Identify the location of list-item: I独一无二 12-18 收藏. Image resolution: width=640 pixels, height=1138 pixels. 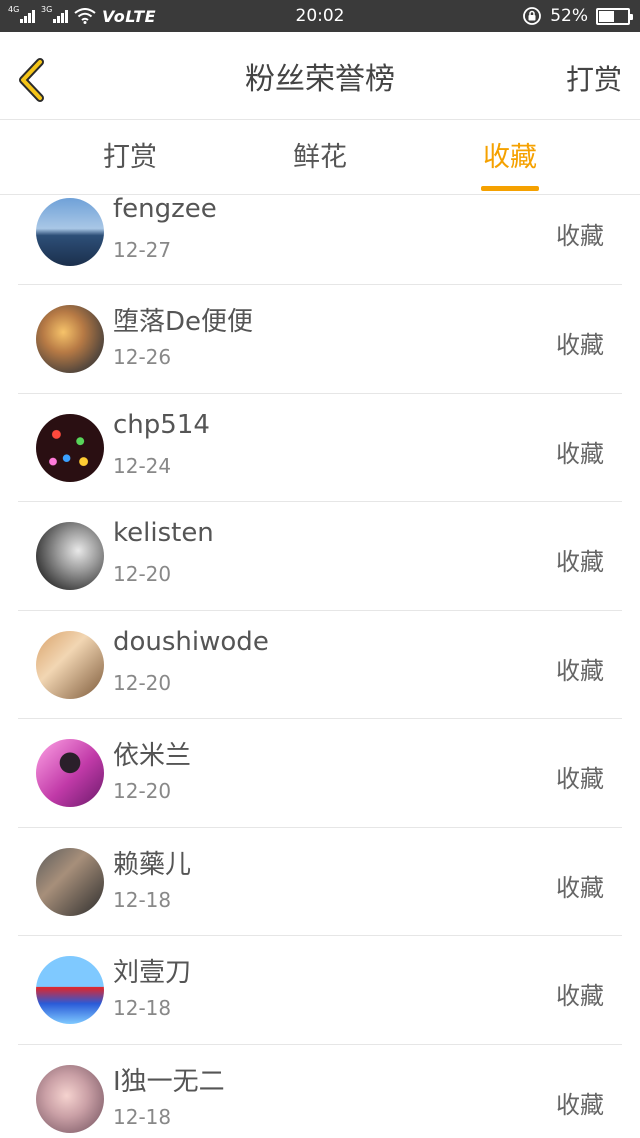
(320, 1091).